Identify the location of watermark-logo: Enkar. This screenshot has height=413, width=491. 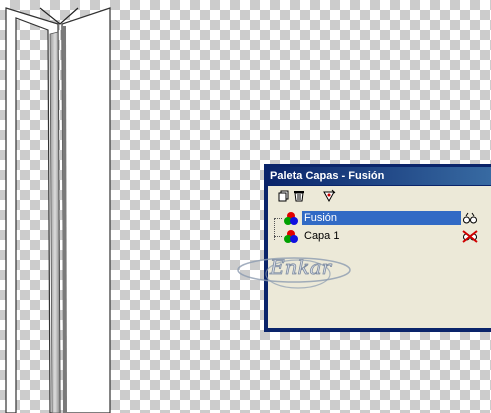
(294, 272).